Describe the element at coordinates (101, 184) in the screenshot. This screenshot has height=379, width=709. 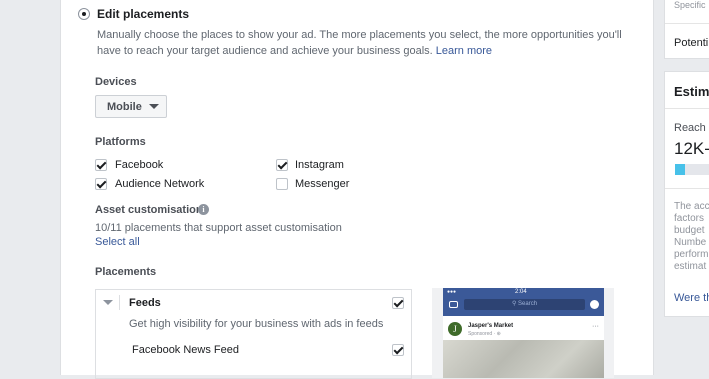
I see `audience-network-checkbox` at that location.